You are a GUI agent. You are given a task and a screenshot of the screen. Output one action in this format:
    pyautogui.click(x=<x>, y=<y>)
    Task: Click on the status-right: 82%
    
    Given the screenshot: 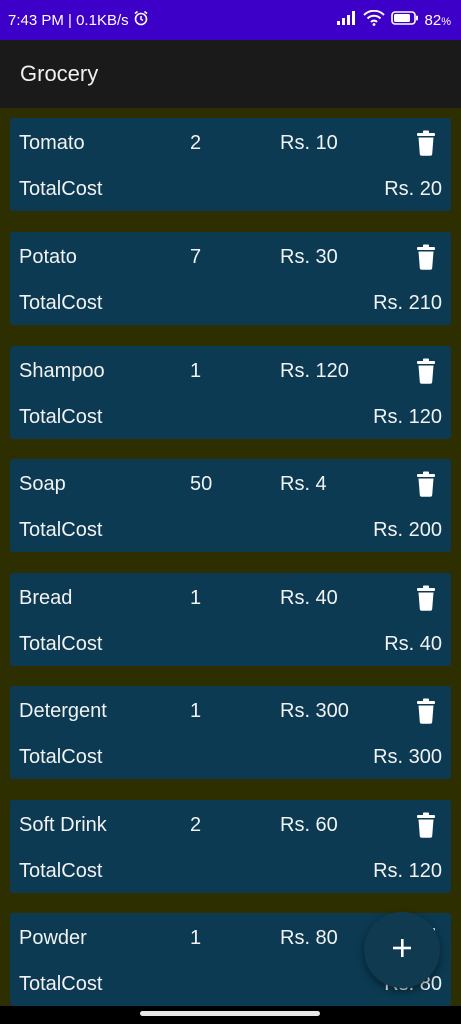 What is the action you would take?
    pyautogui.click(x=393, y=19)
    